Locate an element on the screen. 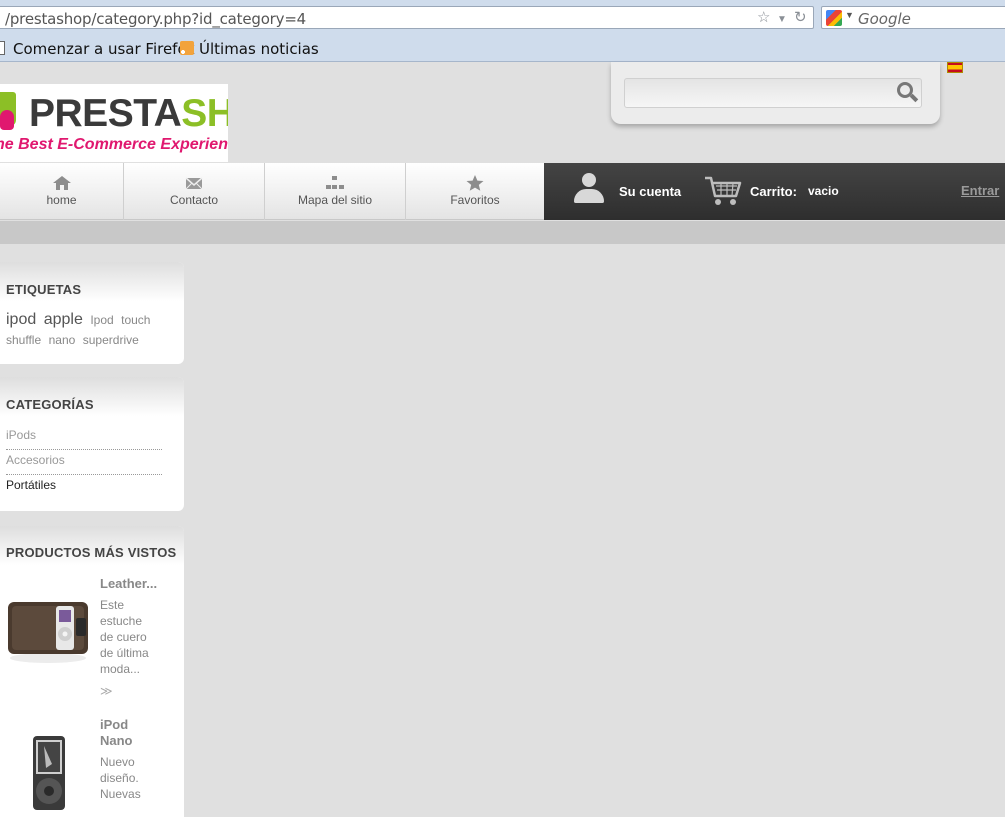 The image size is (1005, 817). google-icon is located at coordinates (834, 18).